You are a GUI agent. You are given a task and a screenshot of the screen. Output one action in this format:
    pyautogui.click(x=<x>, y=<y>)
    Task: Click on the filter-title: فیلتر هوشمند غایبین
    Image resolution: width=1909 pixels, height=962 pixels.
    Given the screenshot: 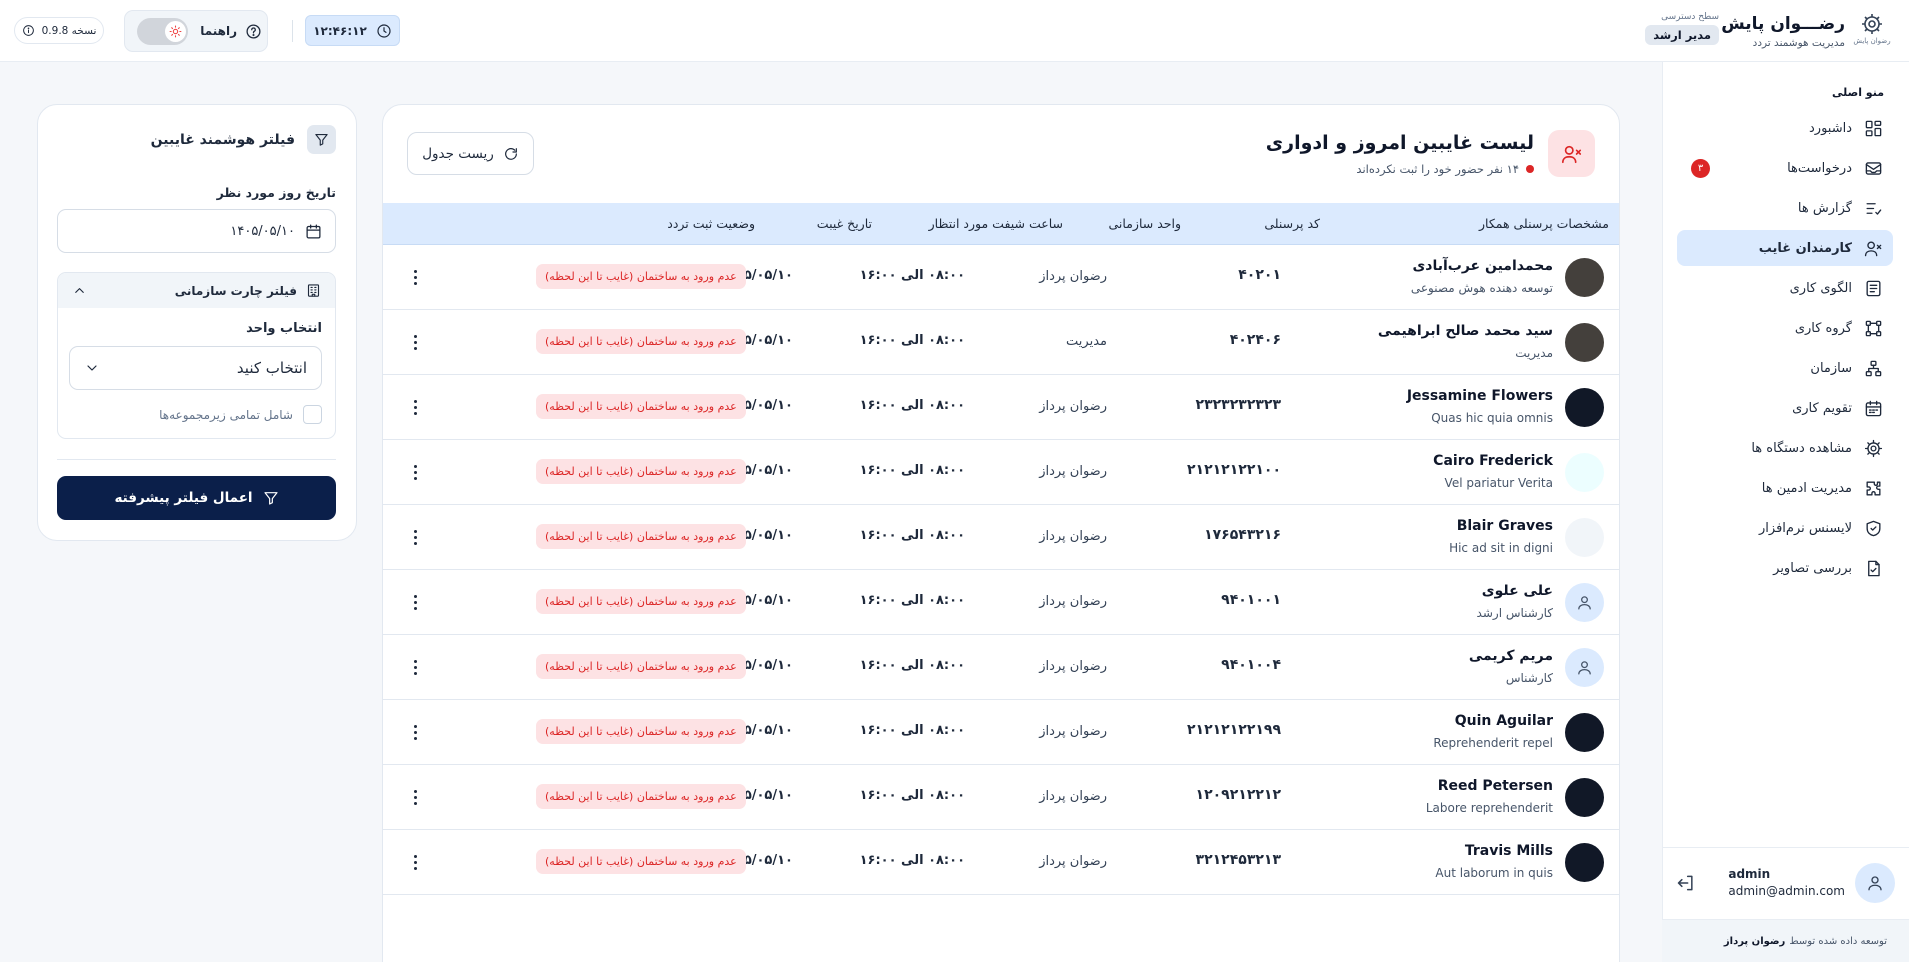 What is the action you would take?
    pyautogui.click(x=222, y=139)
    